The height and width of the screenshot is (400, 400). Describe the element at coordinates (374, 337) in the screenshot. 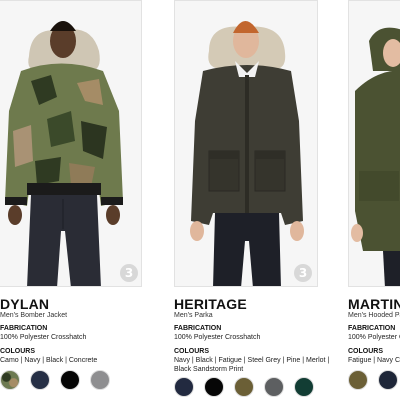

I see `fabrication-value: 100% Polyester C` at that location.